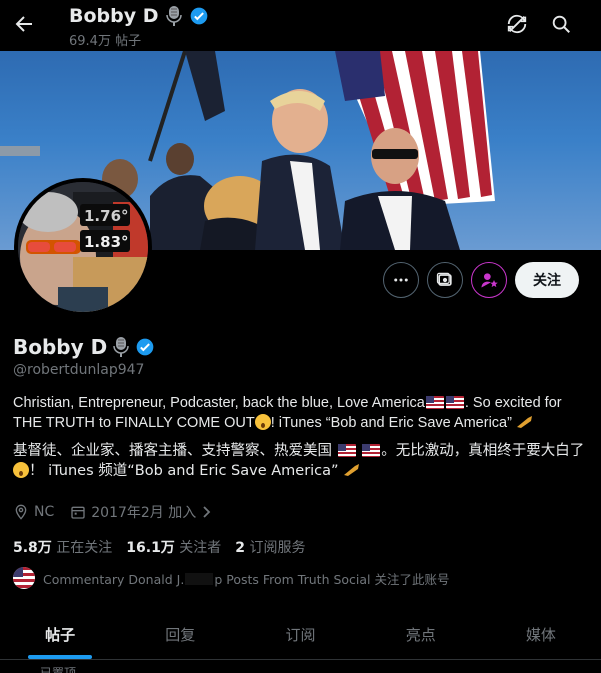 This screenshot has width=601, height=673. Describe the element at coordinates (106, 242) in the screenshot. I see `avatar-text-2: 1.83°` at that location.